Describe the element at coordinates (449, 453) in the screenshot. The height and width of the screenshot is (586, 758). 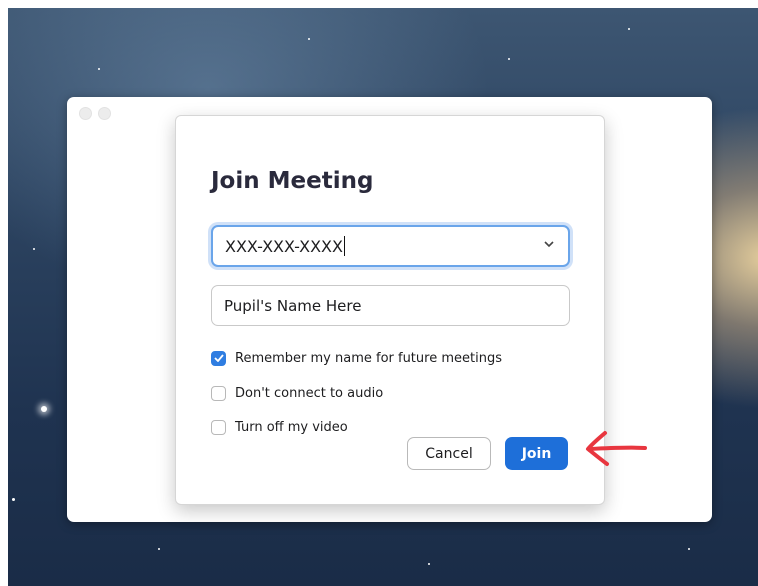
I see `cancel-button: Cancel` at that location.